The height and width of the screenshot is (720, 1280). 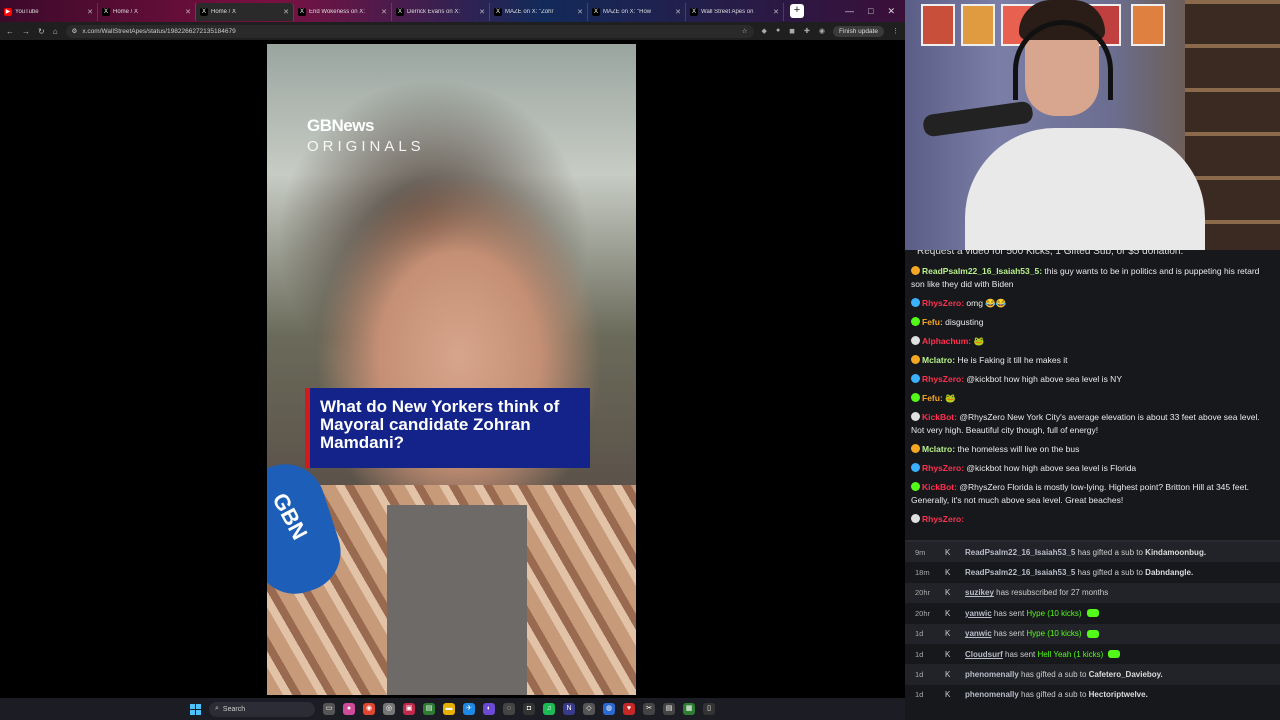 What do you see at coordinates (75, 31) in the screenshot?
I see `site-info-icon: ⚙` at bounding box center [75, 31].